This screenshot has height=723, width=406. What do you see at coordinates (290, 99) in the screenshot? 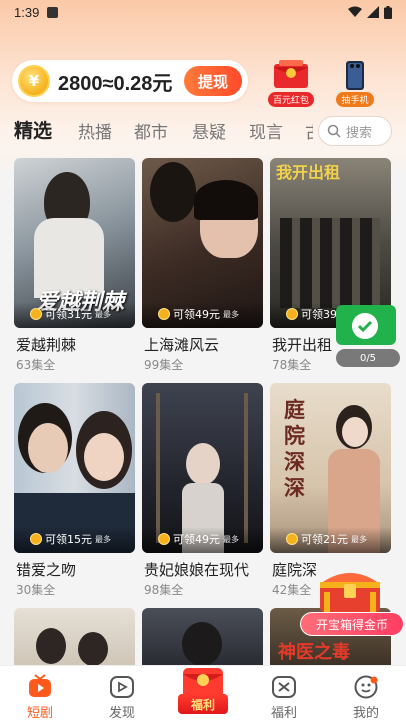
I see `promo-red-packet-label: 百元红包` at bounding box center [290, 99].